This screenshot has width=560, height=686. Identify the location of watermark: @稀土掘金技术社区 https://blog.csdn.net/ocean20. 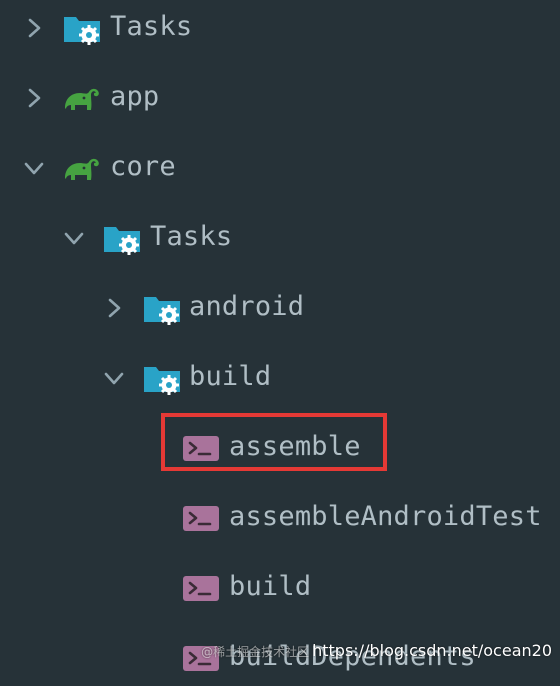
(376, 650).